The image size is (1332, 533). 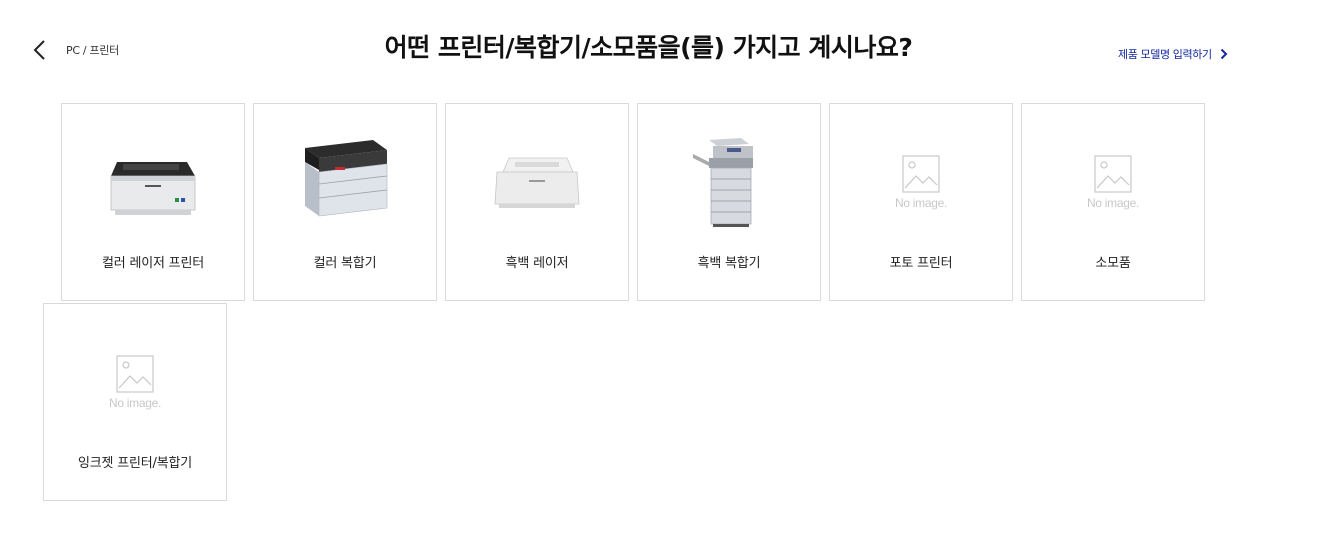 I want to click on color-multifunction-image, so click(x=345, y=182).